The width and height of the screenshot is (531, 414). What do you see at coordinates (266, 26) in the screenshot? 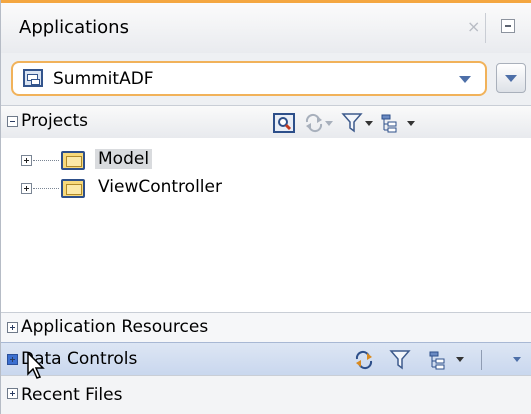
I see `panel-title-bar: Applications ×` at bounding box center [266, 26].